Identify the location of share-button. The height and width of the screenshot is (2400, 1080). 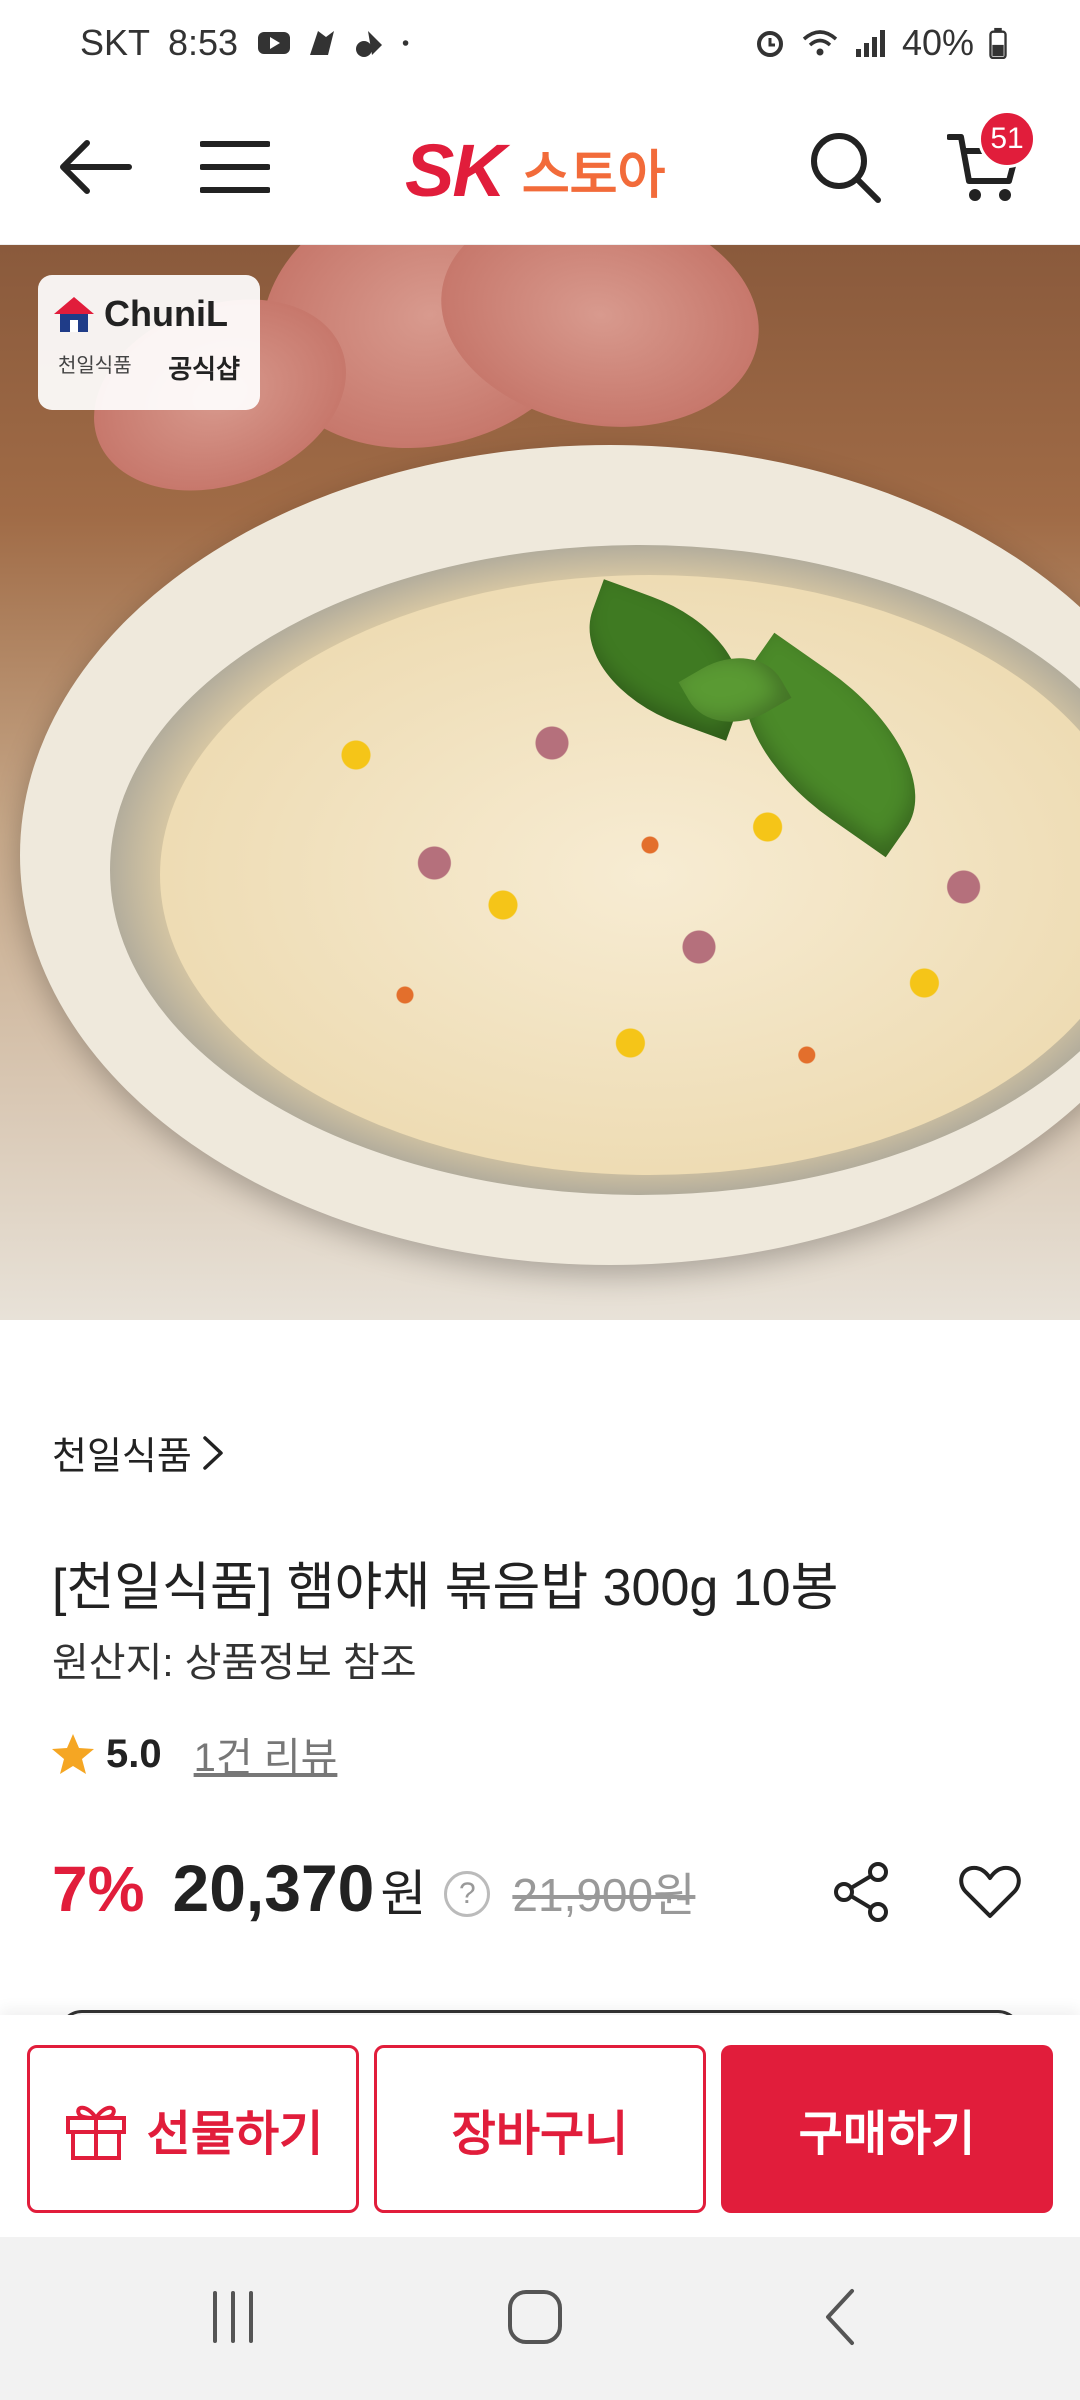
(862, 1892).